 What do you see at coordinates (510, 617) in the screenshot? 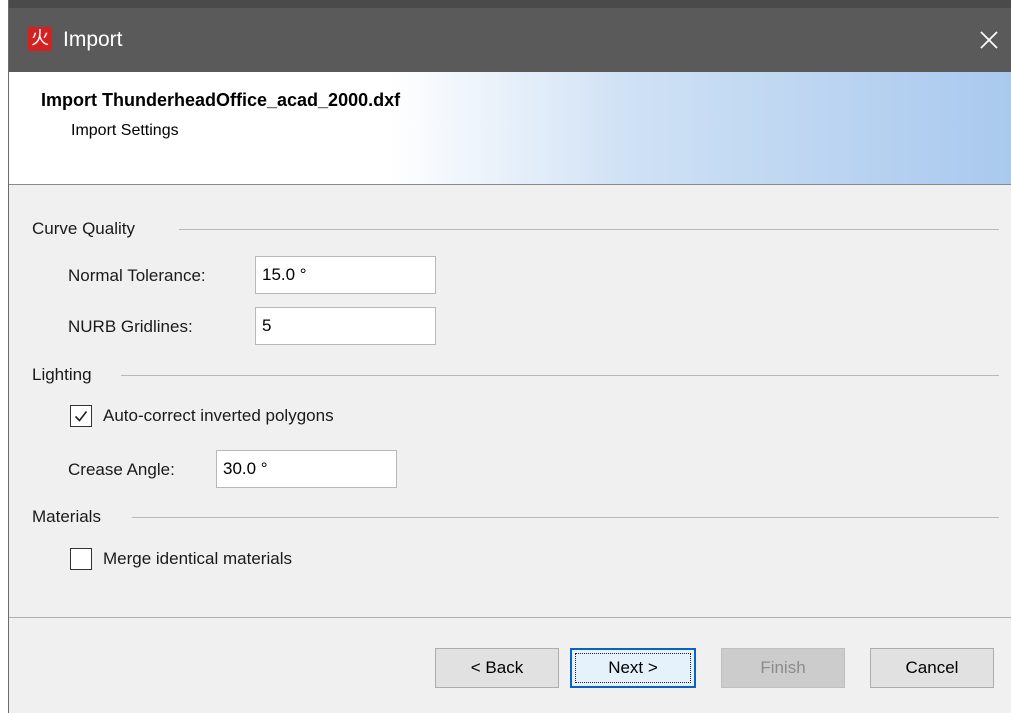
I see `button-bar-divider` at bounding box center [510, 617].